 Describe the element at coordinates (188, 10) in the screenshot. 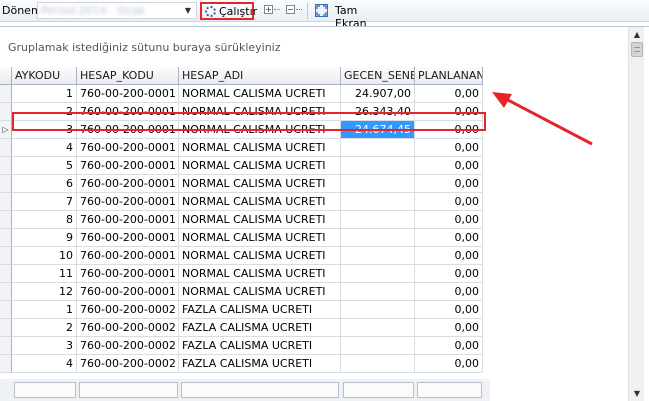

I see `chevron-down-icon: ▼` at that location.